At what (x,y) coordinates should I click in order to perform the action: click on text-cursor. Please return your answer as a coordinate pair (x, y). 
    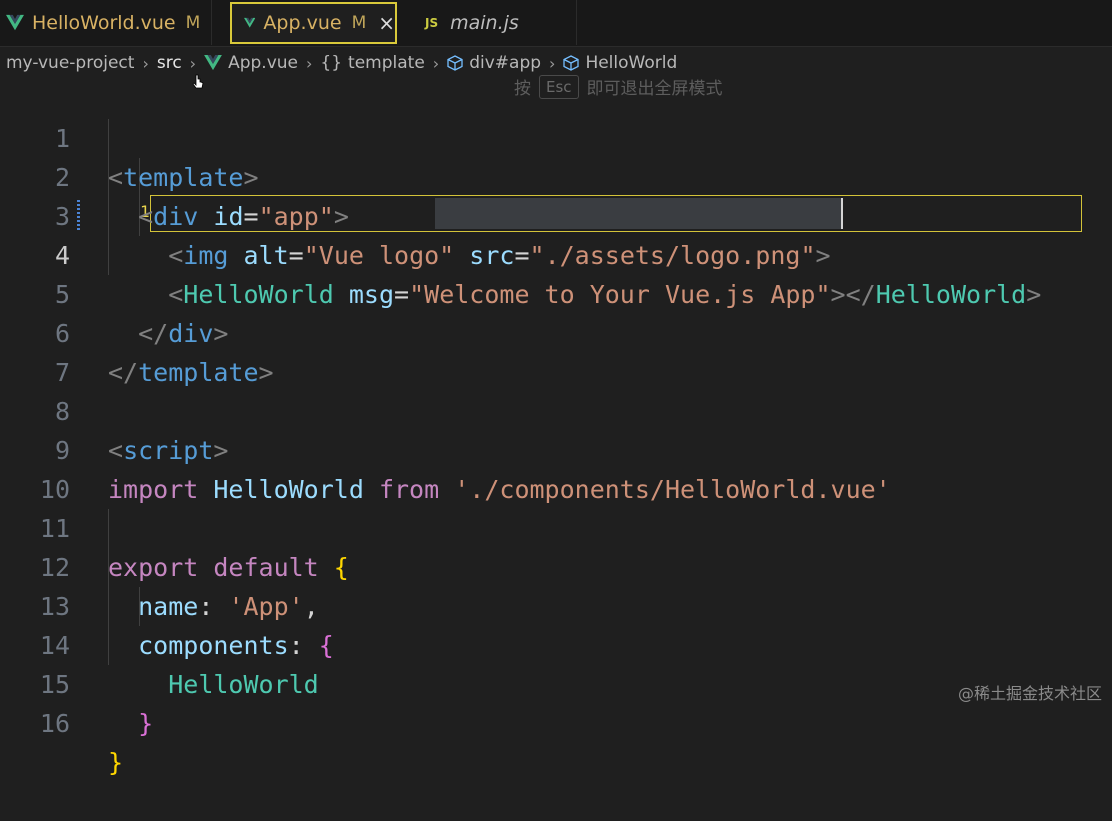
    Looking at the image, I should click on (842, 213).